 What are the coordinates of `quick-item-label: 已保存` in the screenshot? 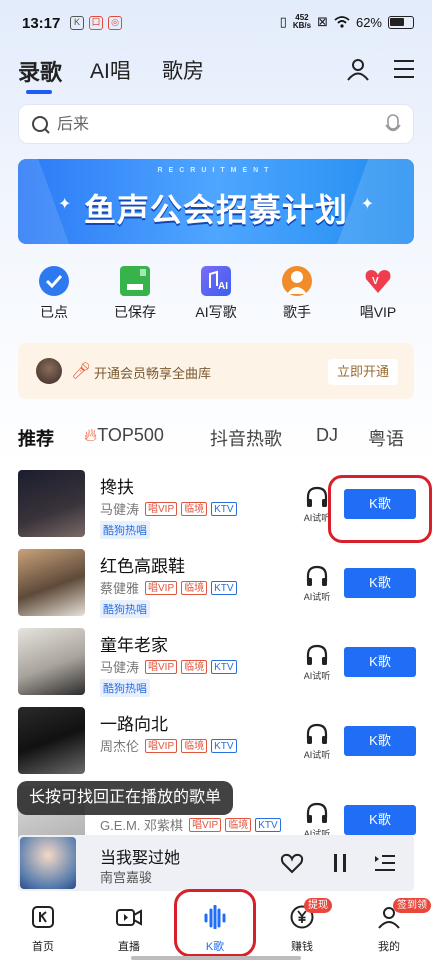 It's located at (135, 312).